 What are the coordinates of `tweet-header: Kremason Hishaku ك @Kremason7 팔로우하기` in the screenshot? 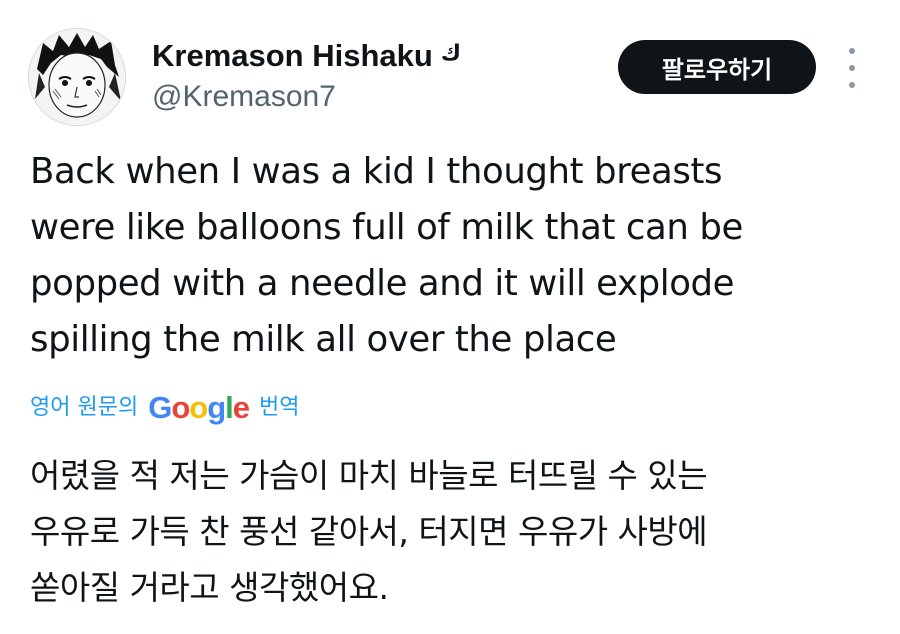 It's located at (453, 77).